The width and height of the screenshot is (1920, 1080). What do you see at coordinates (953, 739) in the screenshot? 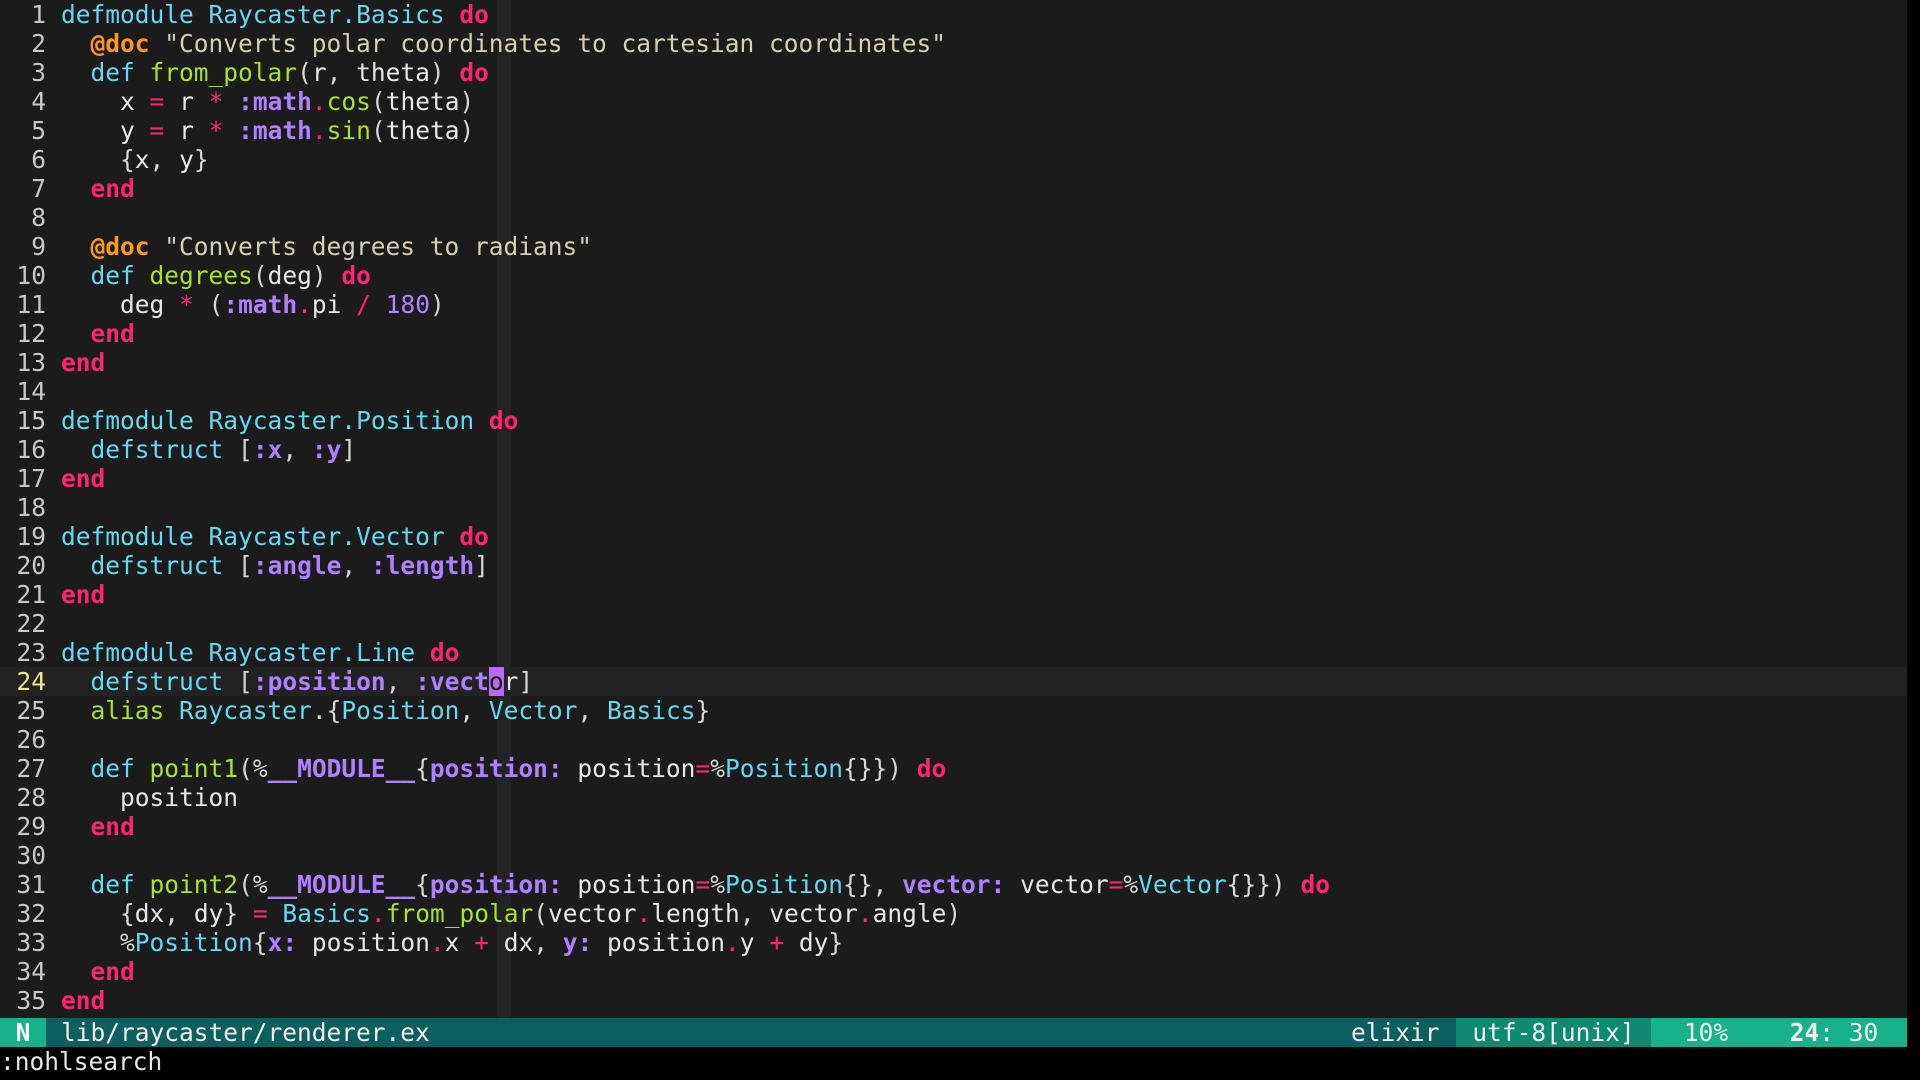
I see `code-line: 26` at bounding box center [953, 739].